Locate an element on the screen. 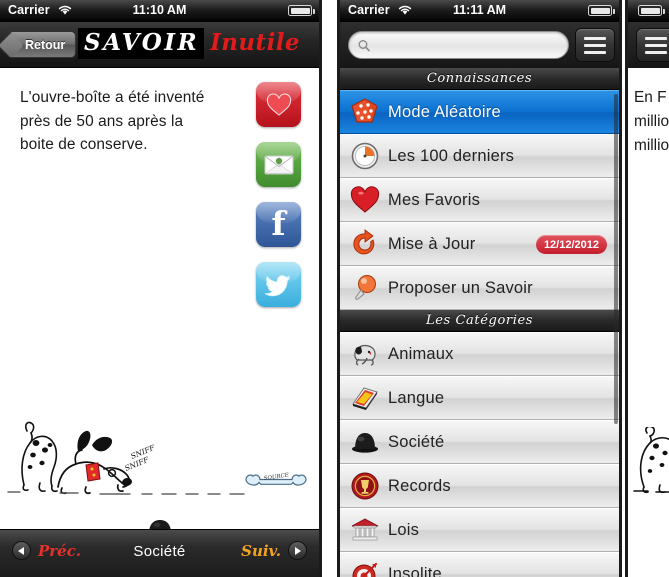 The image size is (669, 577). arrow-right-circle-icon is located at coordinates (297, 550).